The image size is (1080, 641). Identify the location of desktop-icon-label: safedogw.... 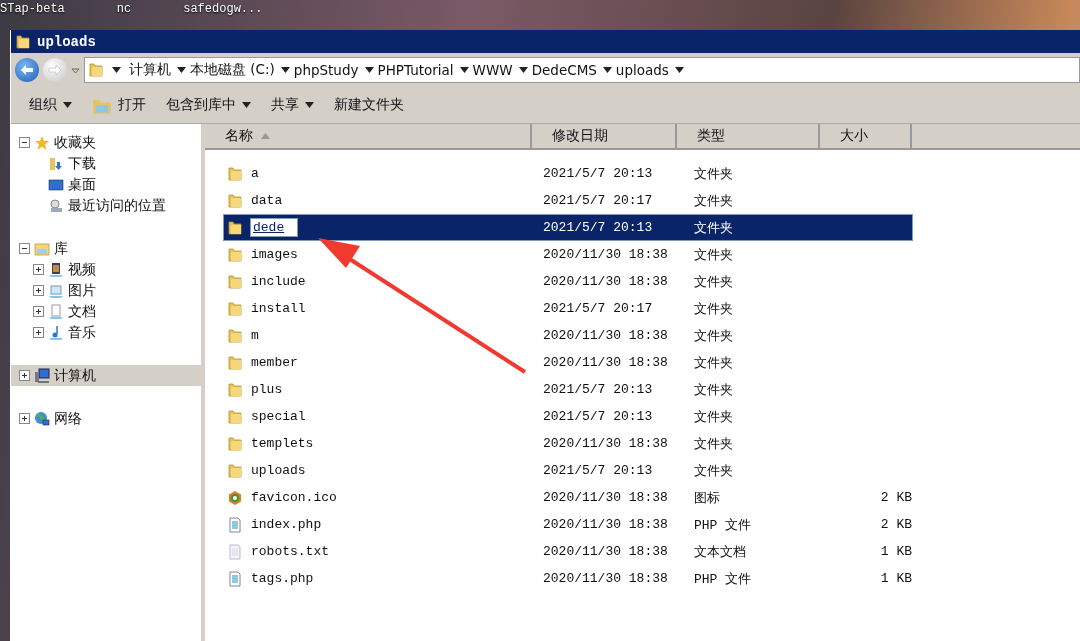
(223, 8).